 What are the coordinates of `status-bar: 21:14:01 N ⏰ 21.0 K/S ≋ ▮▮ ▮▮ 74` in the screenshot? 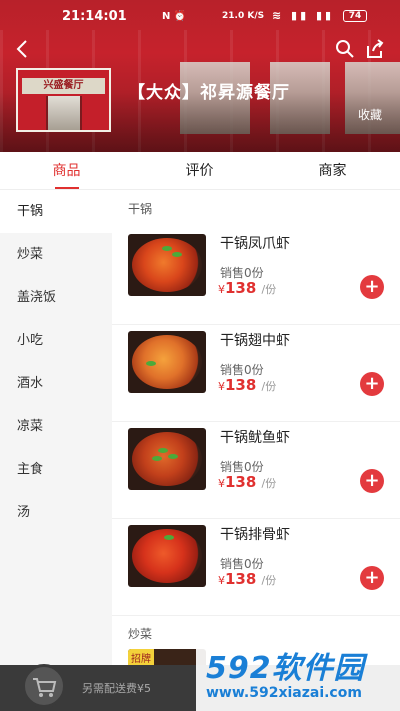 It's located at (200, 17).